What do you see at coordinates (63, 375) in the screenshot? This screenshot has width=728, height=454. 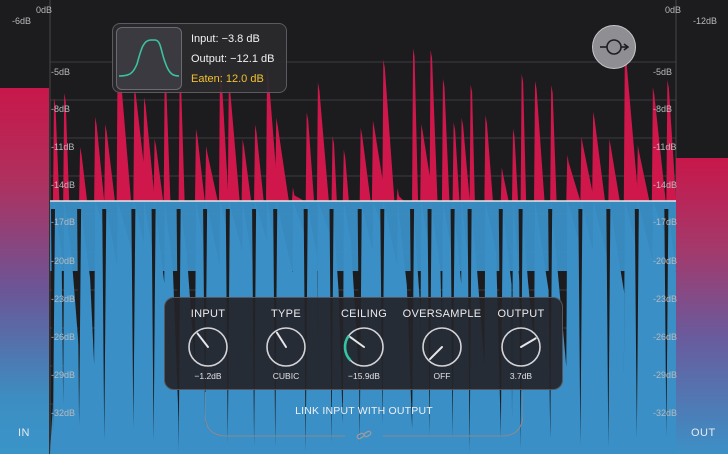 I see `scale-left-label: -29dB` at bounding box center [63, 375].